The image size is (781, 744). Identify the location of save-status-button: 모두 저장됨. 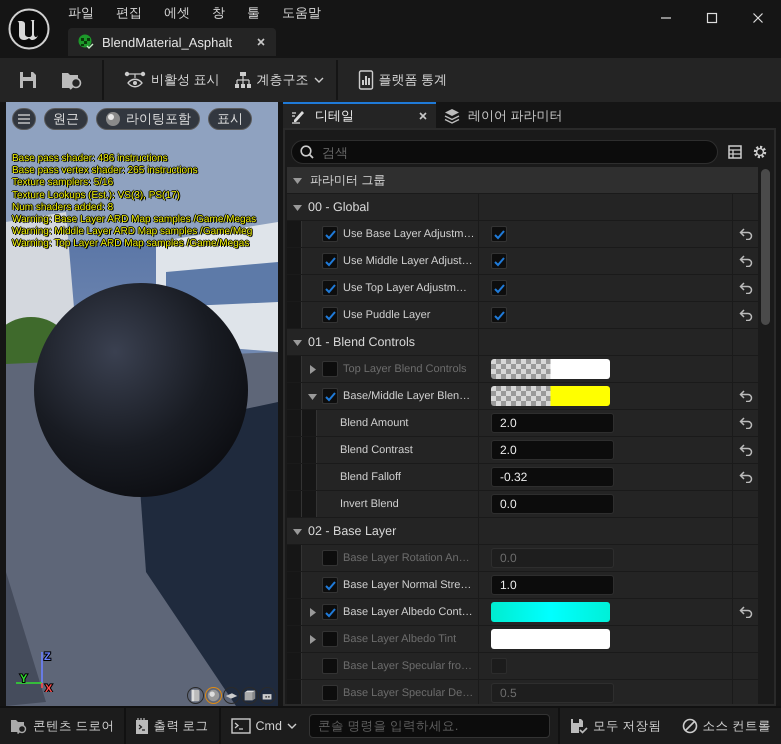
(616, 726).